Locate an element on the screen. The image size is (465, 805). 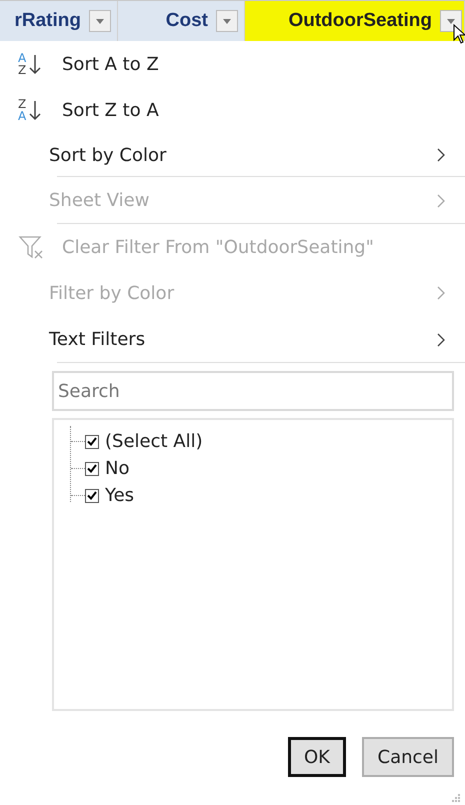
checkbox-label: (Select All) is located at coordinates (154, 441).